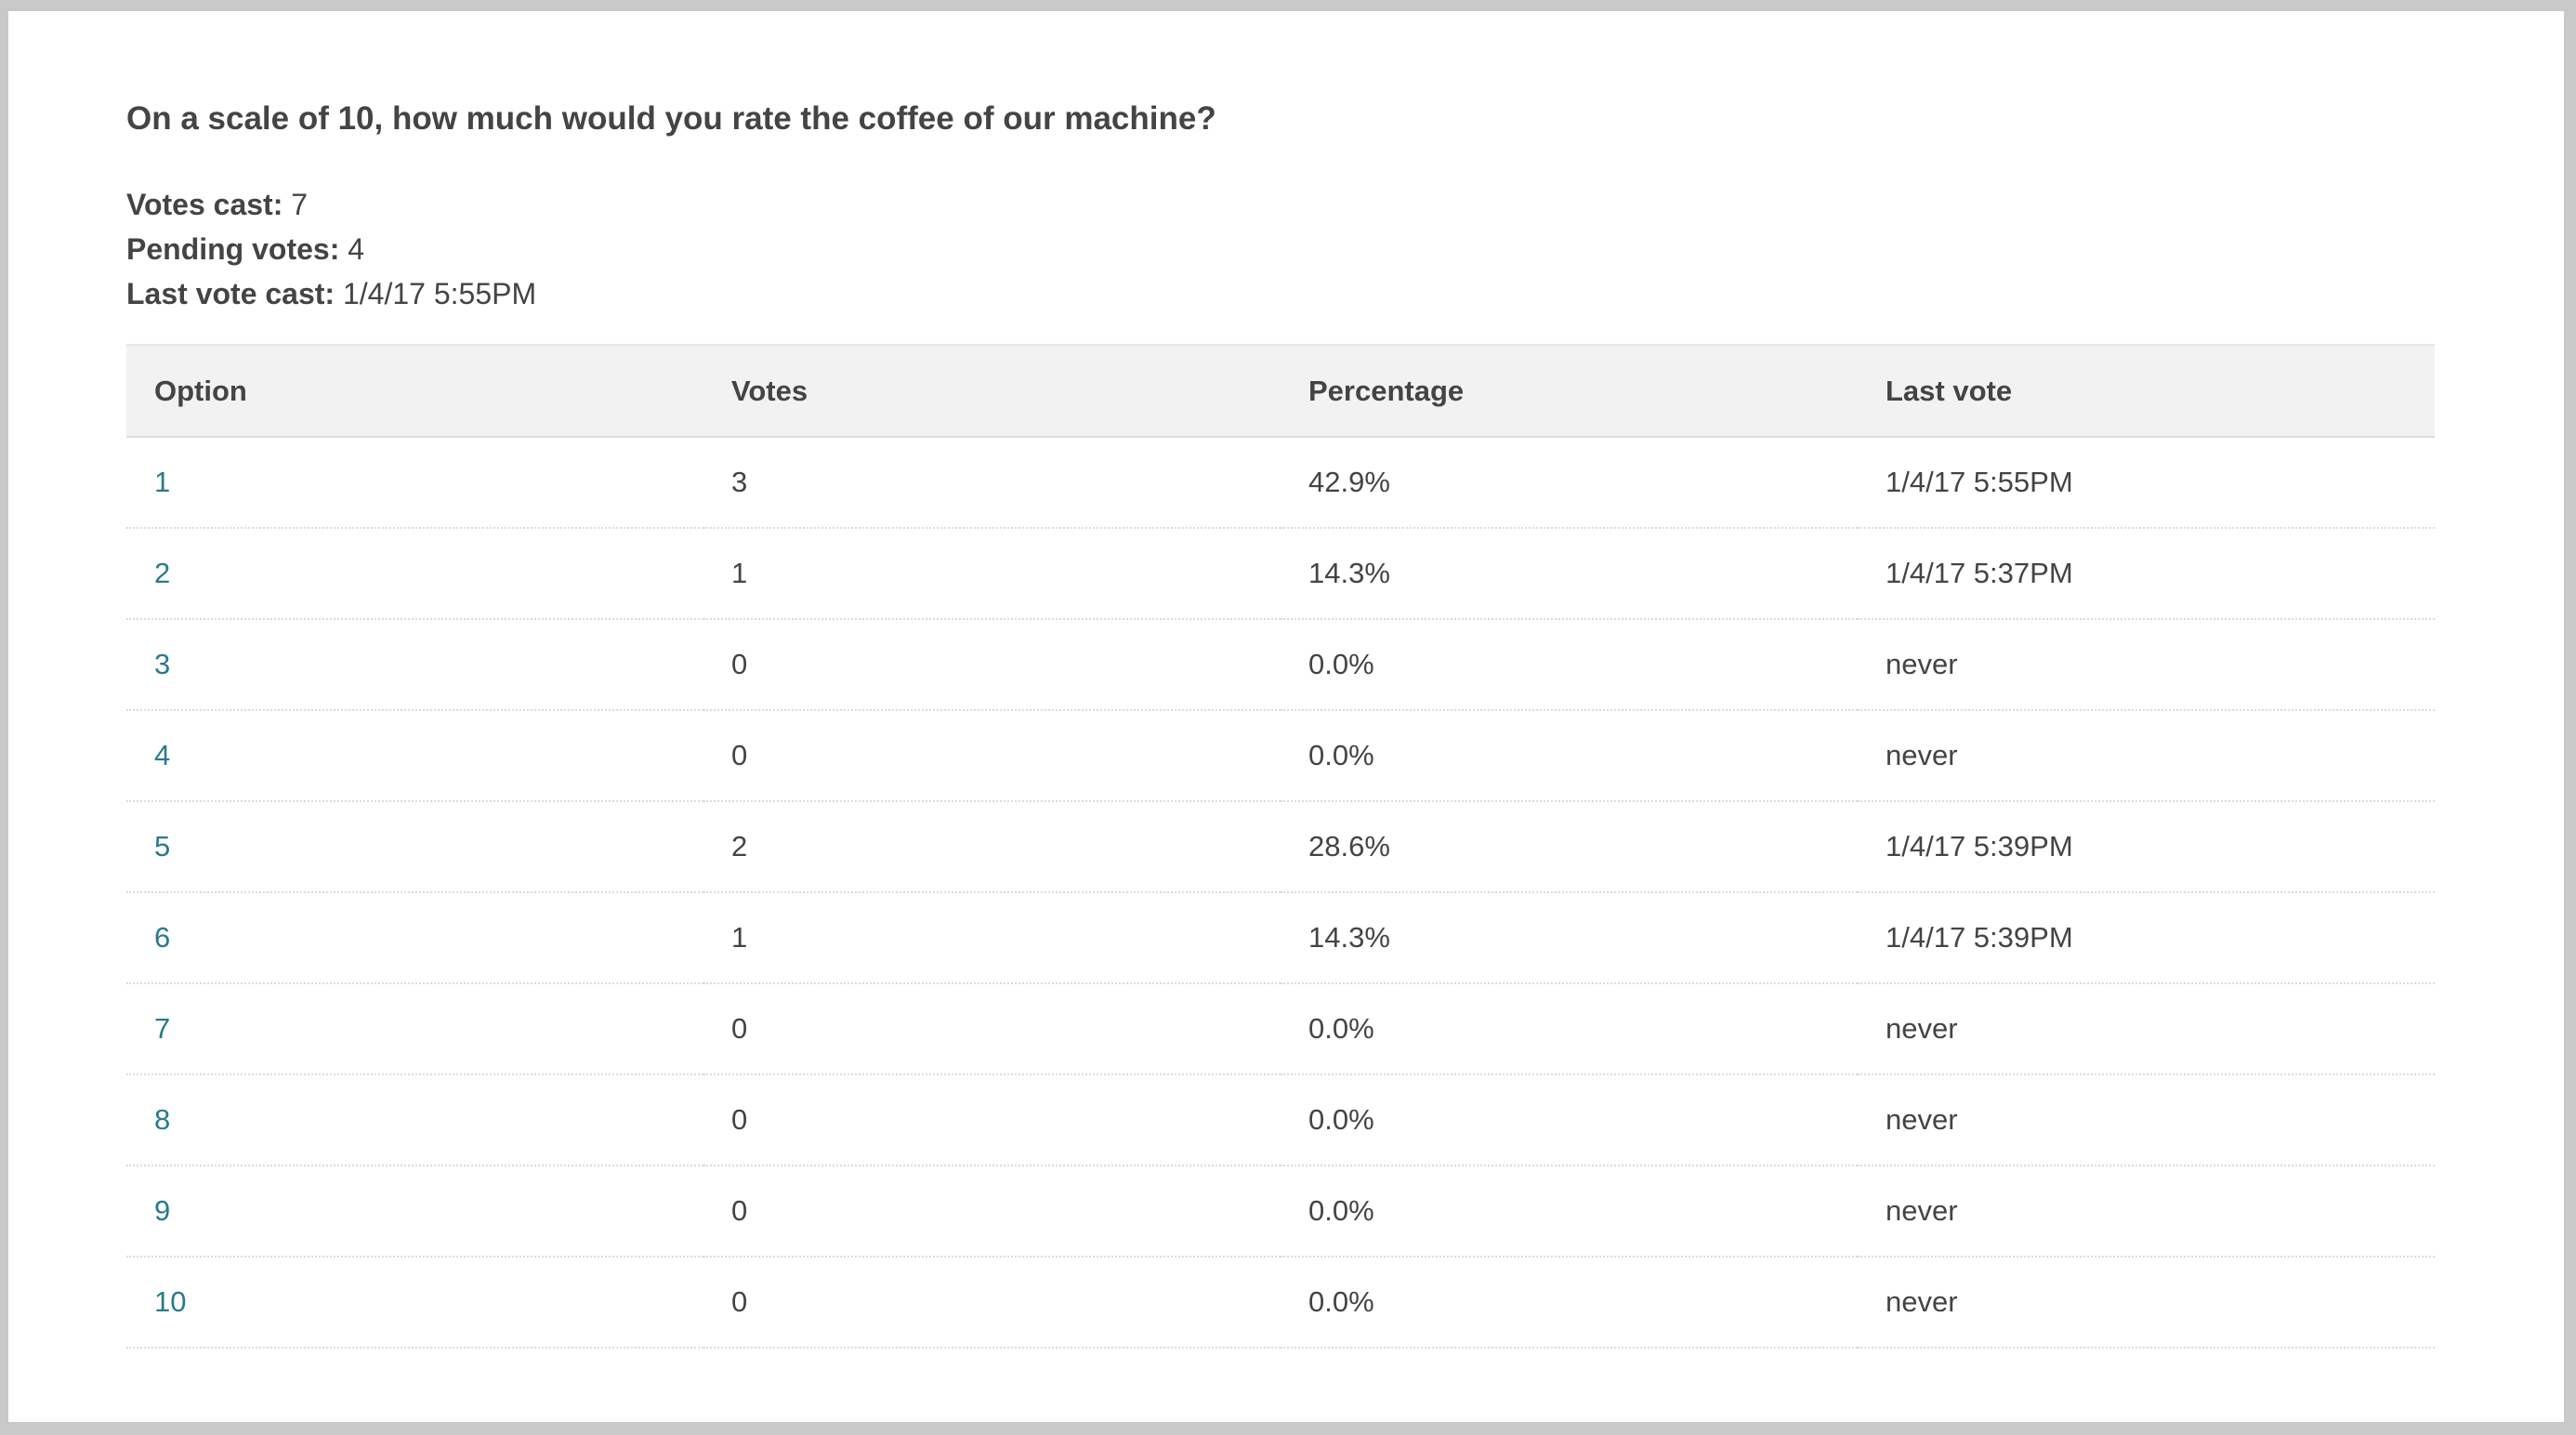 This screenshot has height=1435, width=2576. I want to click on table-row: 2 1 14.3% 1/4/17 5:37PM, so click(1280, 574).